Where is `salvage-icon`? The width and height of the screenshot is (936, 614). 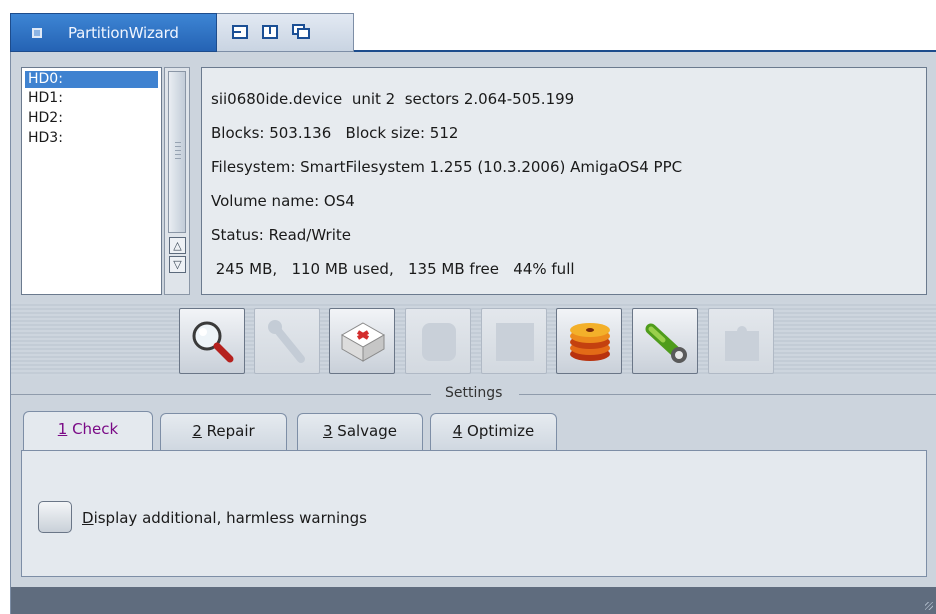 salvage-icon is located at coordinates (439, 342).